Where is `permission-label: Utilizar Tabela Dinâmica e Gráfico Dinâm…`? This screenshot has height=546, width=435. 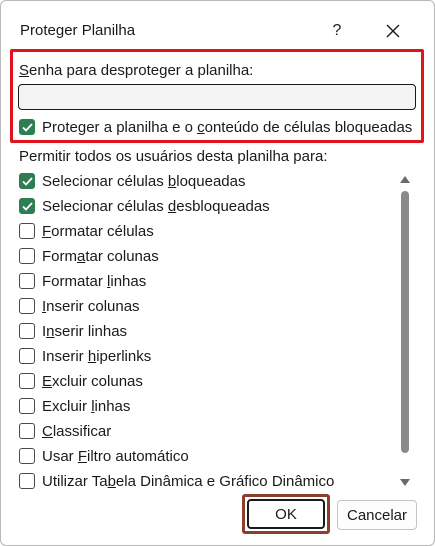 permission-label: Utilizar Tabela Dinâmica e Gráfico Dinâm… is located at coordinates (188, 481).